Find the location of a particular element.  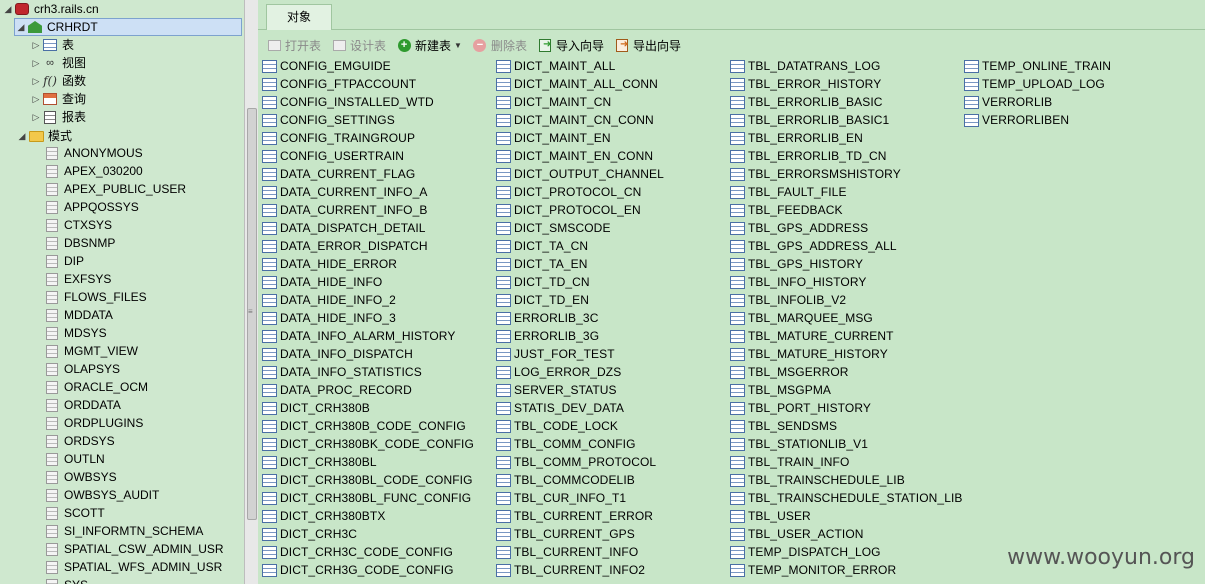

tree-database: ◢ CRHRDT is located at coordinates (128, 27).